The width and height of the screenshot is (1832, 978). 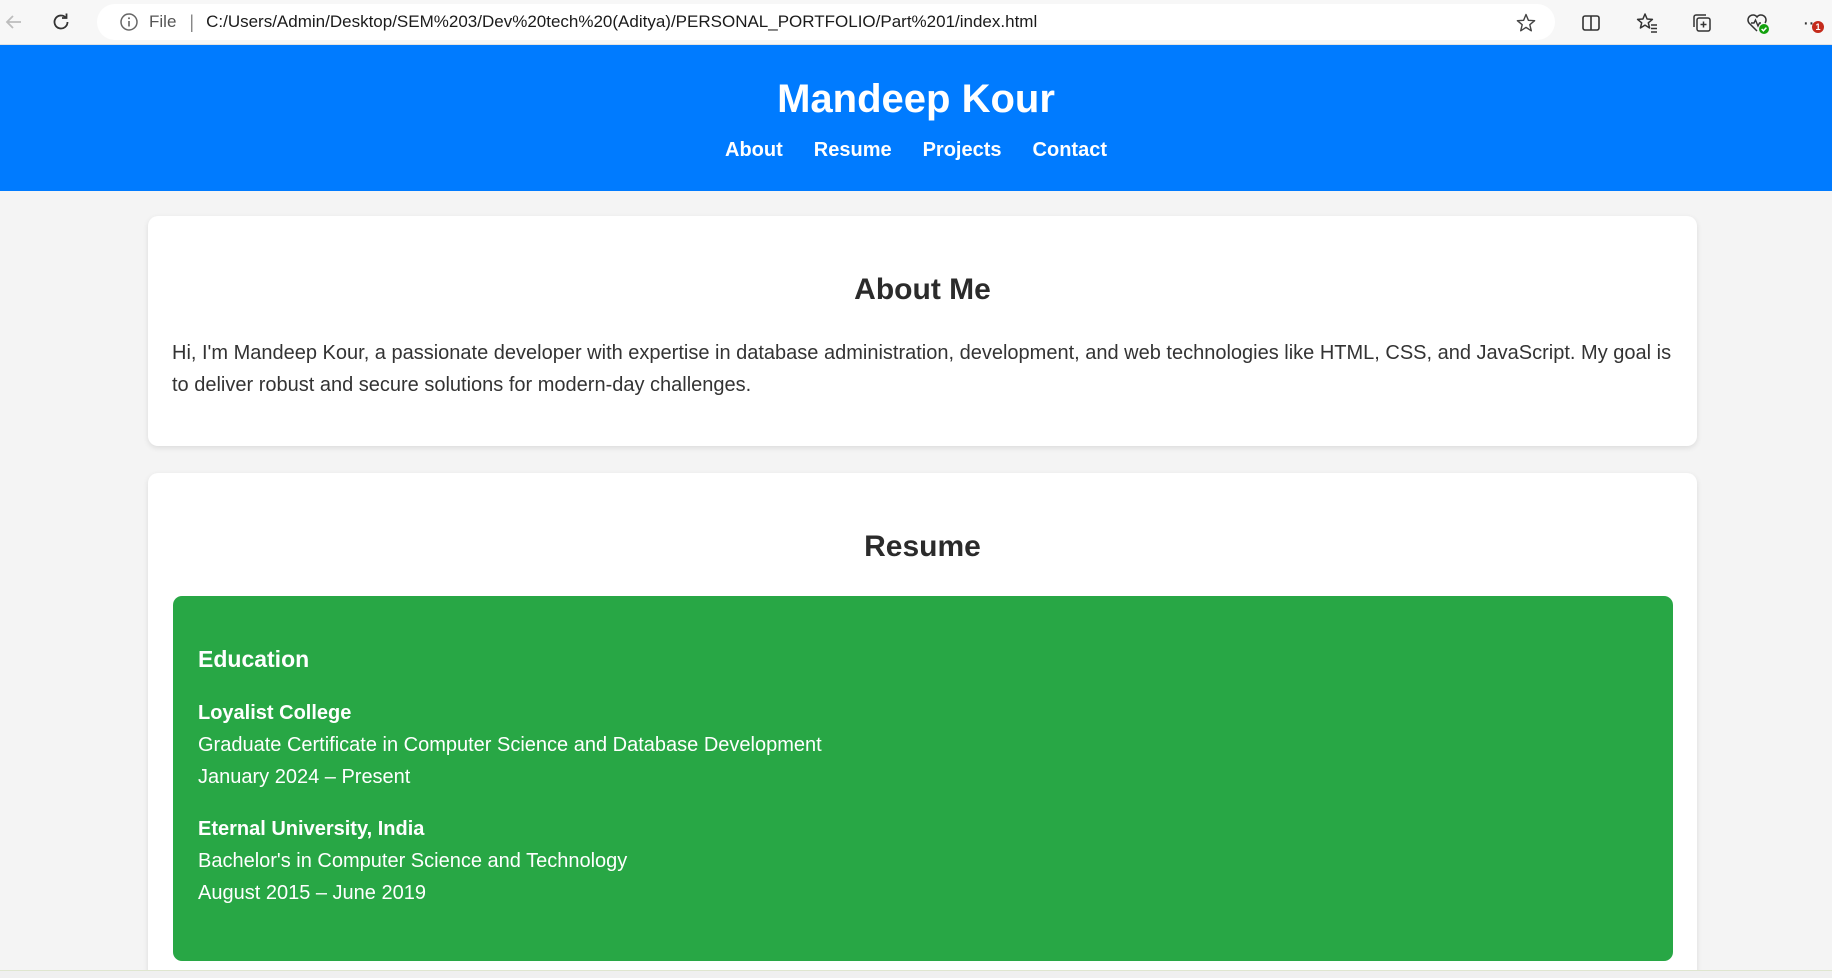 I want to click on about-heading: About Me, so click(x=922, y=289).